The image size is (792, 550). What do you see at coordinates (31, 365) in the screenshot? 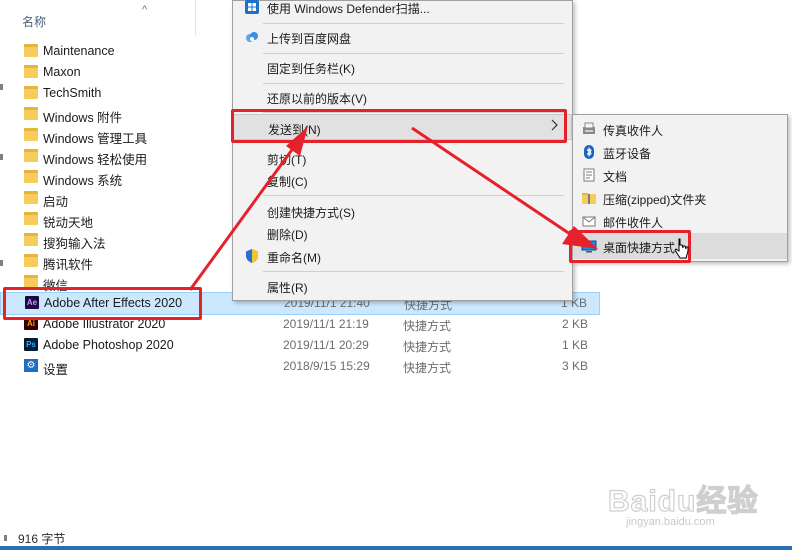
I see `gear-icon: ⚙` at bounding box center [31, 365].